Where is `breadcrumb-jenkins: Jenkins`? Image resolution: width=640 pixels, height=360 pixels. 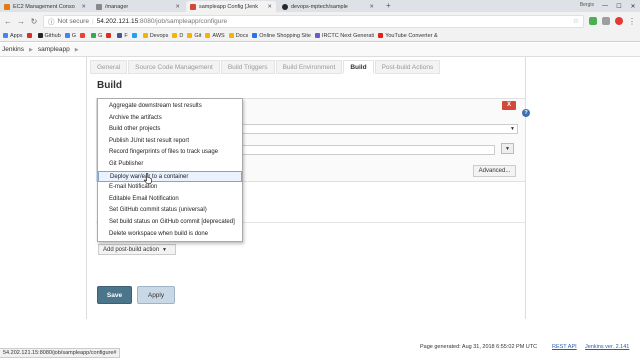
breadcrumb-jenkins: Jenkins is located at coordinates (13, 49).